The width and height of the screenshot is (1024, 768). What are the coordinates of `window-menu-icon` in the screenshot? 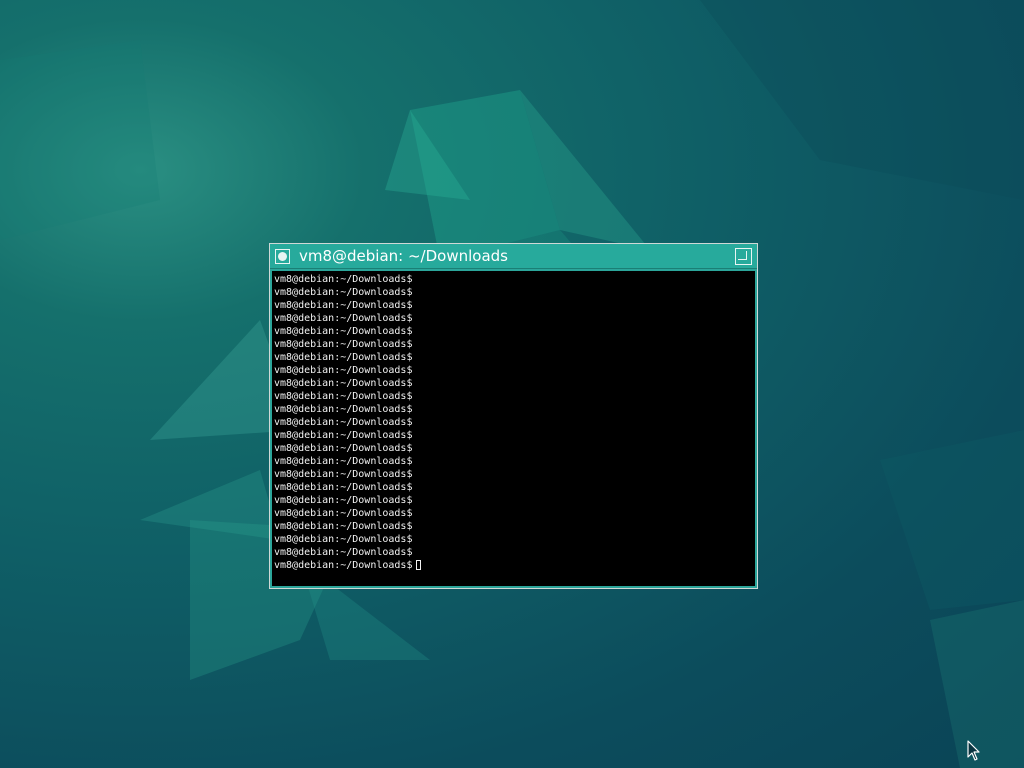 It's located at (282, 256).